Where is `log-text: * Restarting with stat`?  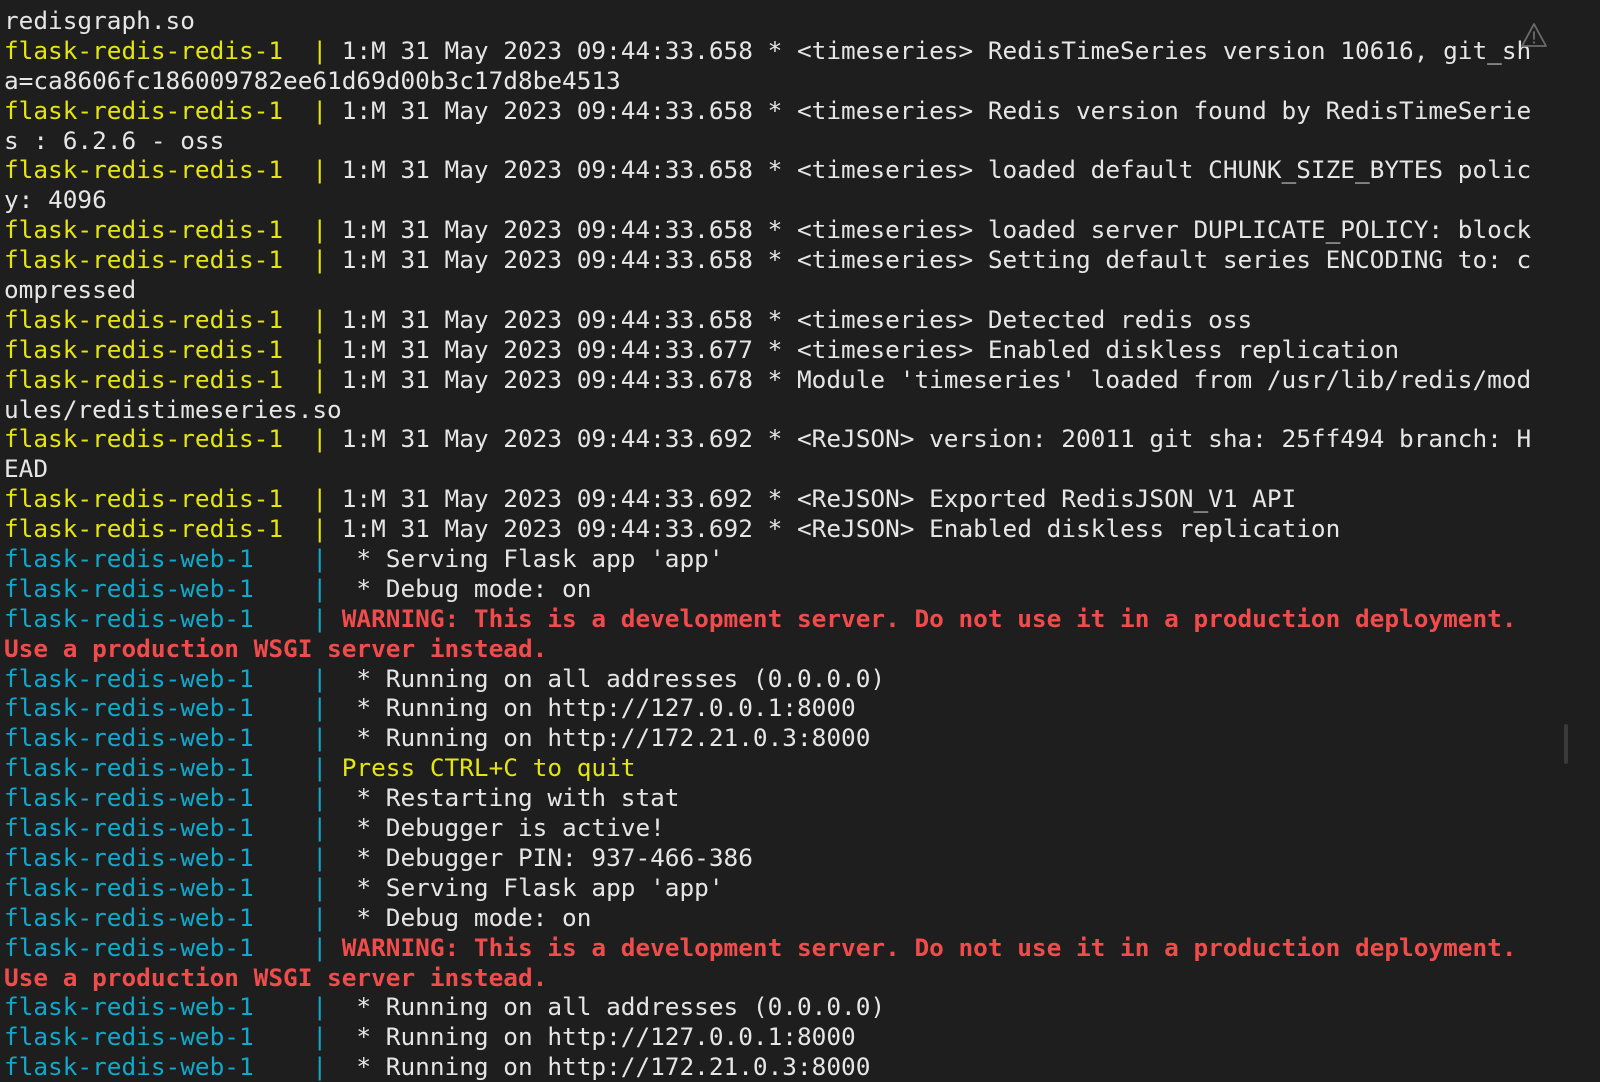 log-text: * Restarting with stat is located at coordinates (510, 798).